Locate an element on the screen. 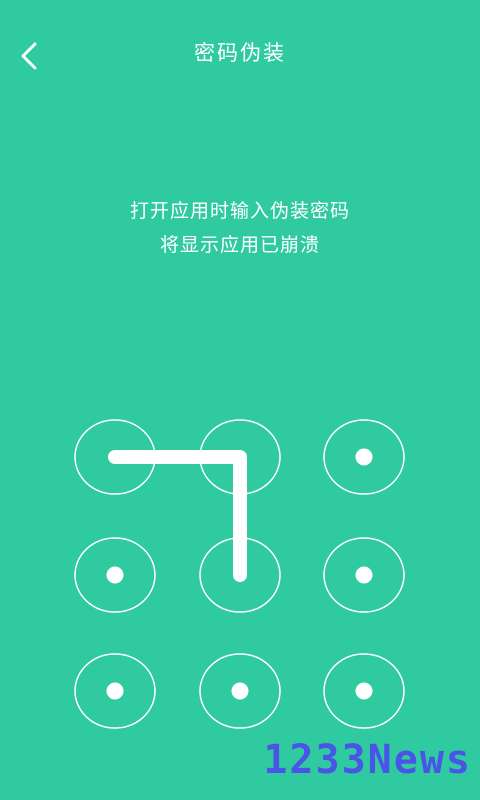 The image size is (480, 800). instruction-line-1: 打开应用时输入伪装密码 is located at coordinates (239, 211).